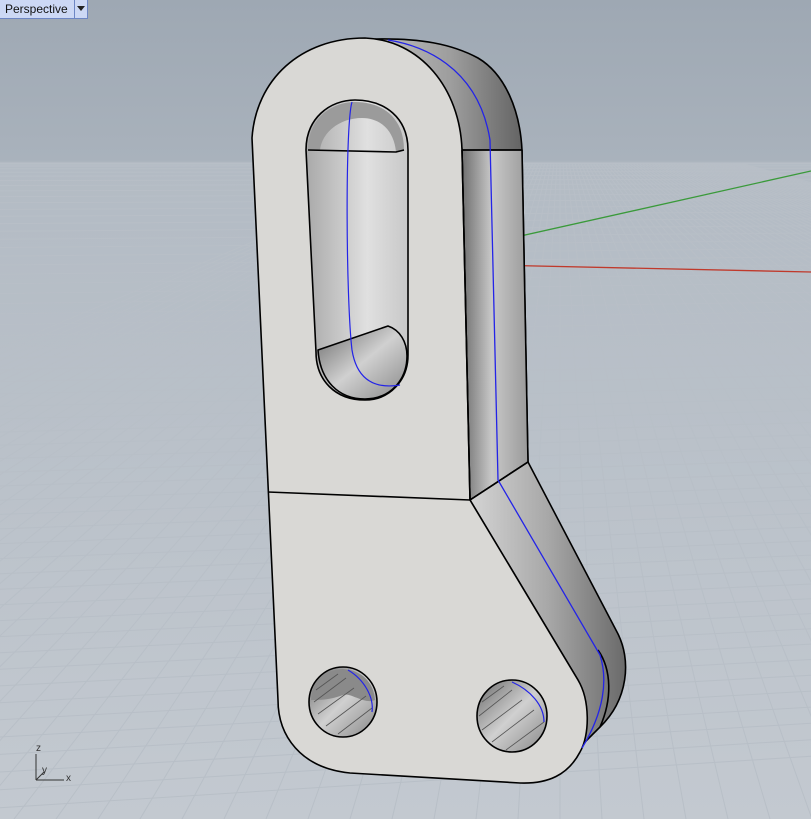 This screenshot has width=811, height=819. I want to click on viewport-menu-button, so click(80, 9).